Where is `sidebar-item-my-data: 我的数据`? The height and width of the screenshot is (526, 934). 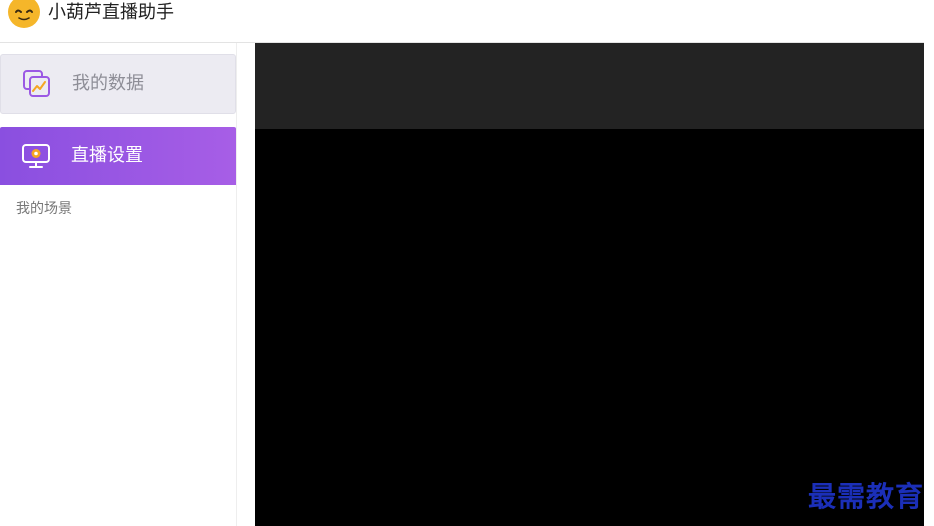
sidebar-item-my-data: 我的数据 is located at coordinates (118, 84).